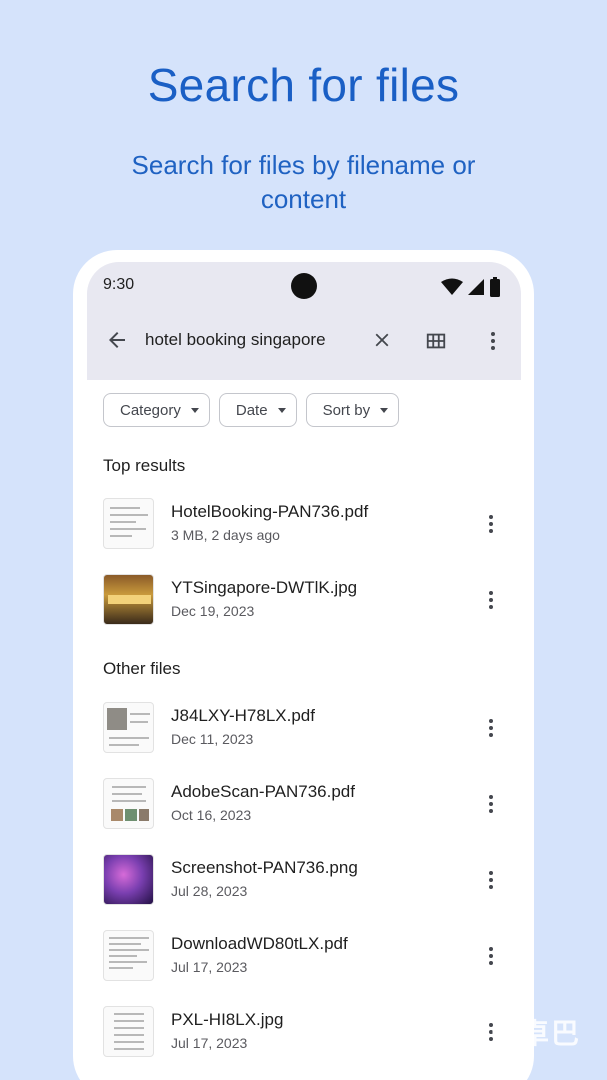 The height and width of the screenshot is (1080, 607). Describe the element at coordinates (128, 599) in the screenshot. I see `hotel-photo-thumbnail` at that location.